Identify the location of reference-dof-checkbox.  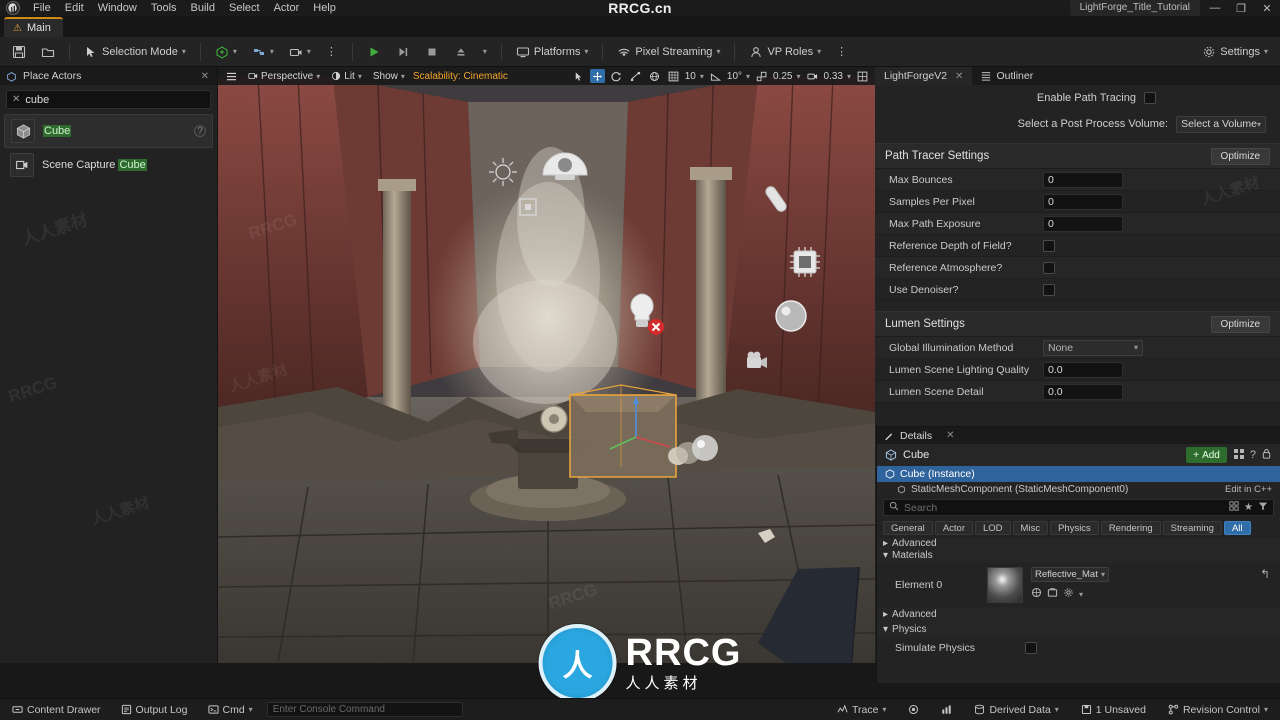
(1049, 245).